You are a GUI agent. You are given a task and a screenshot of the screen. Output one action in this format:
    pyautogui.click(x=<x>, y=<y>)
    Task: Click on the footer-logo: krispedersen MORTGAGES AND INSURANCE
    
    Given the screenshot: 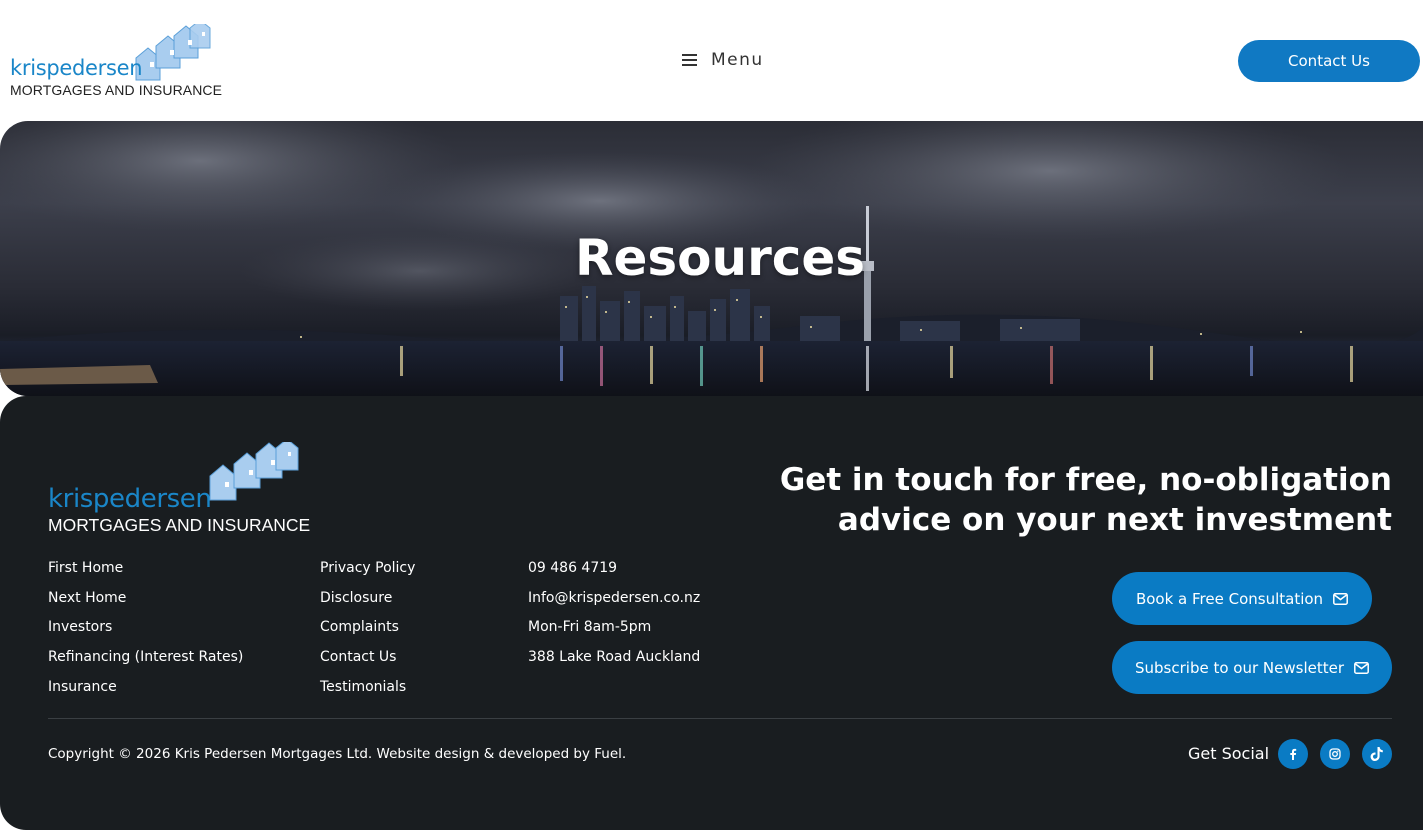 What is the action you would take?
    pyautogui.click(x=178, y=489)
    